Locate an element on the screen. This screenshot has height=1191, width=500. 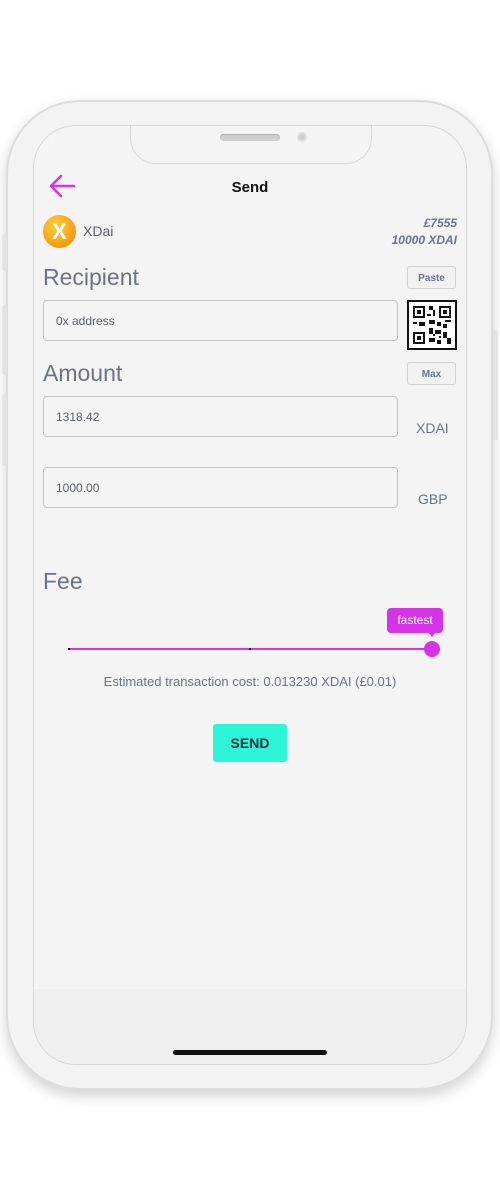
qr-code-scan-icon is located at coordinates (432, 325).